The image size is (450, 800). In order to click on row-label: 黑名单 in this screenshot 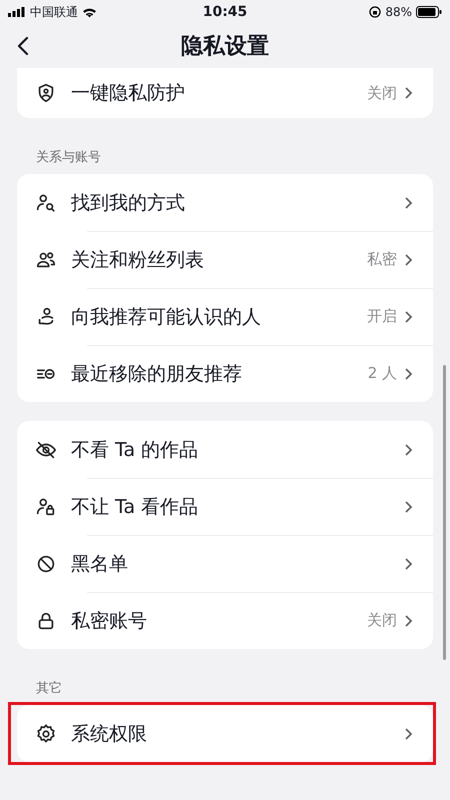, I will do `click(100, 564)`.